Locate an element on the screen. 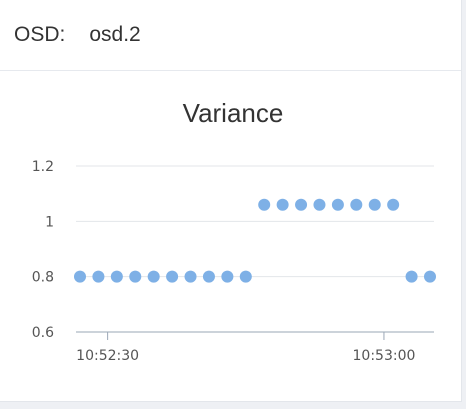  y-tick-label: 0.8 is located at coordinates (43, 278).